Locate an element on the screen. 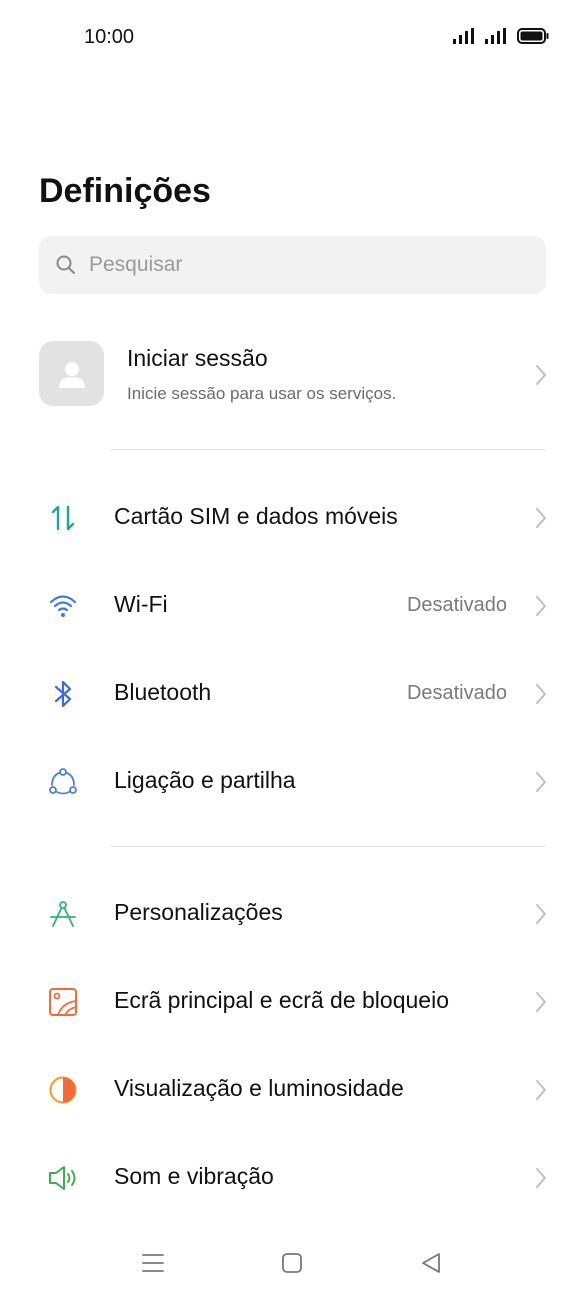 The height and width of the screenshot is (1300, 585). home-square-icon is located at coordinates (292, 1263).